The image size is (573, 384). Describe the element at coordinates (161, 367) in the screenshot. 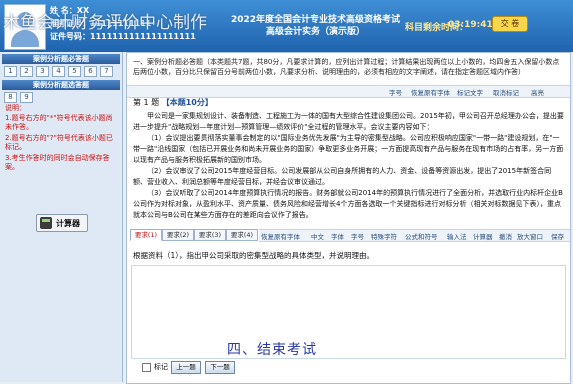

I see `mark-label: 标记` at that location.